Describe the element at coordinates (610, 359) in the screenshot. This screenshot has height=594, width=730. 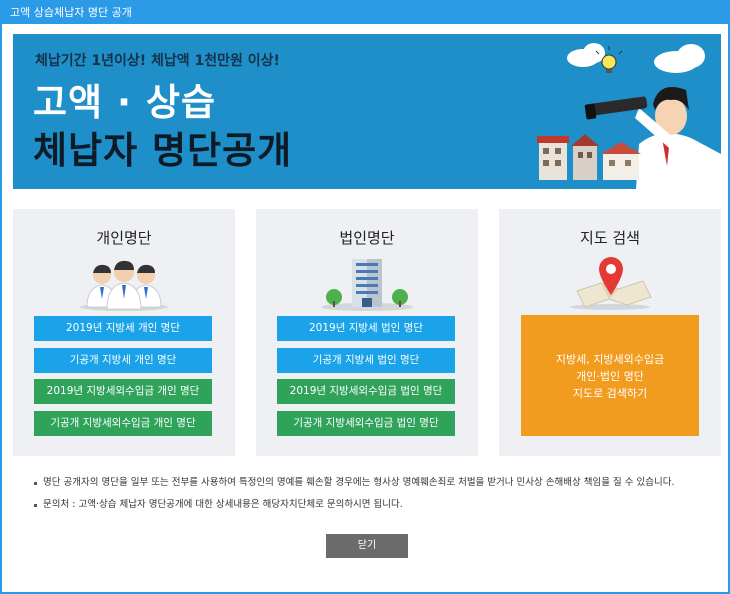
I see `map-search-line1: 지방세, 지방세외수입금` at that location.